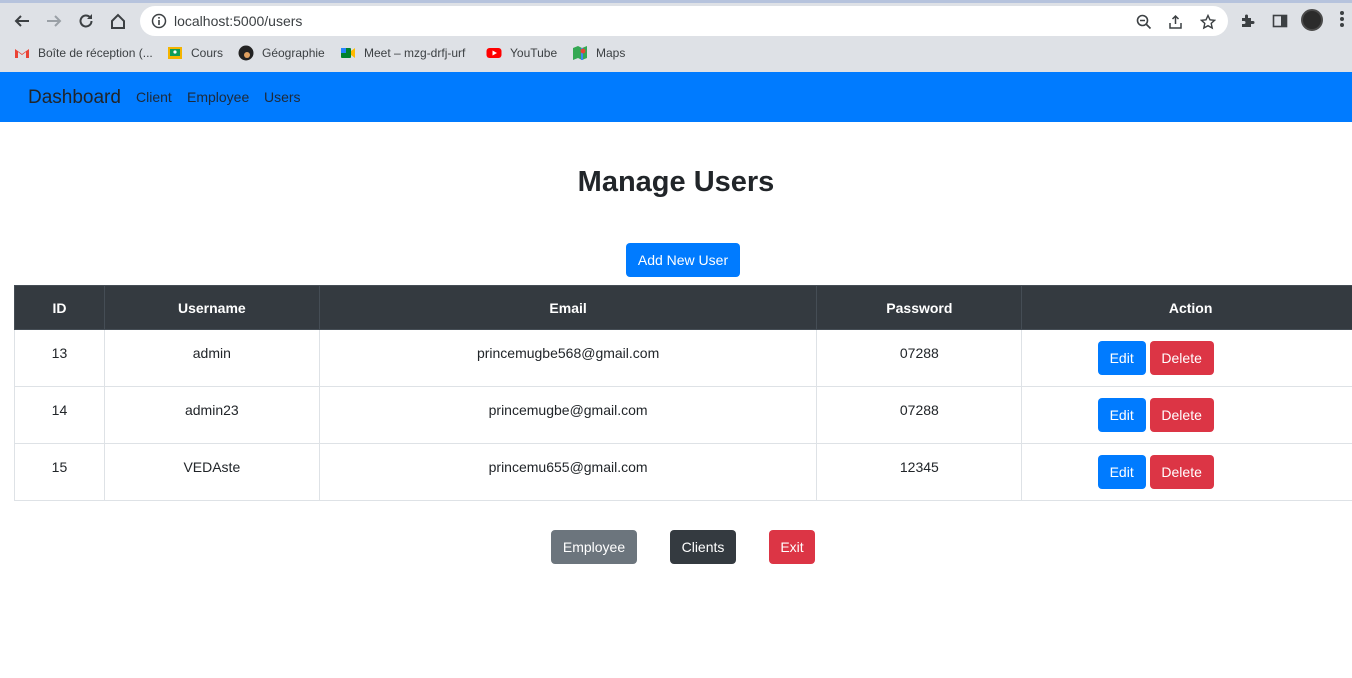 The image size is (1352, 678). I want to click on bookmark-meet: Meet – mzg-drfj-urf, so click(402, 53).